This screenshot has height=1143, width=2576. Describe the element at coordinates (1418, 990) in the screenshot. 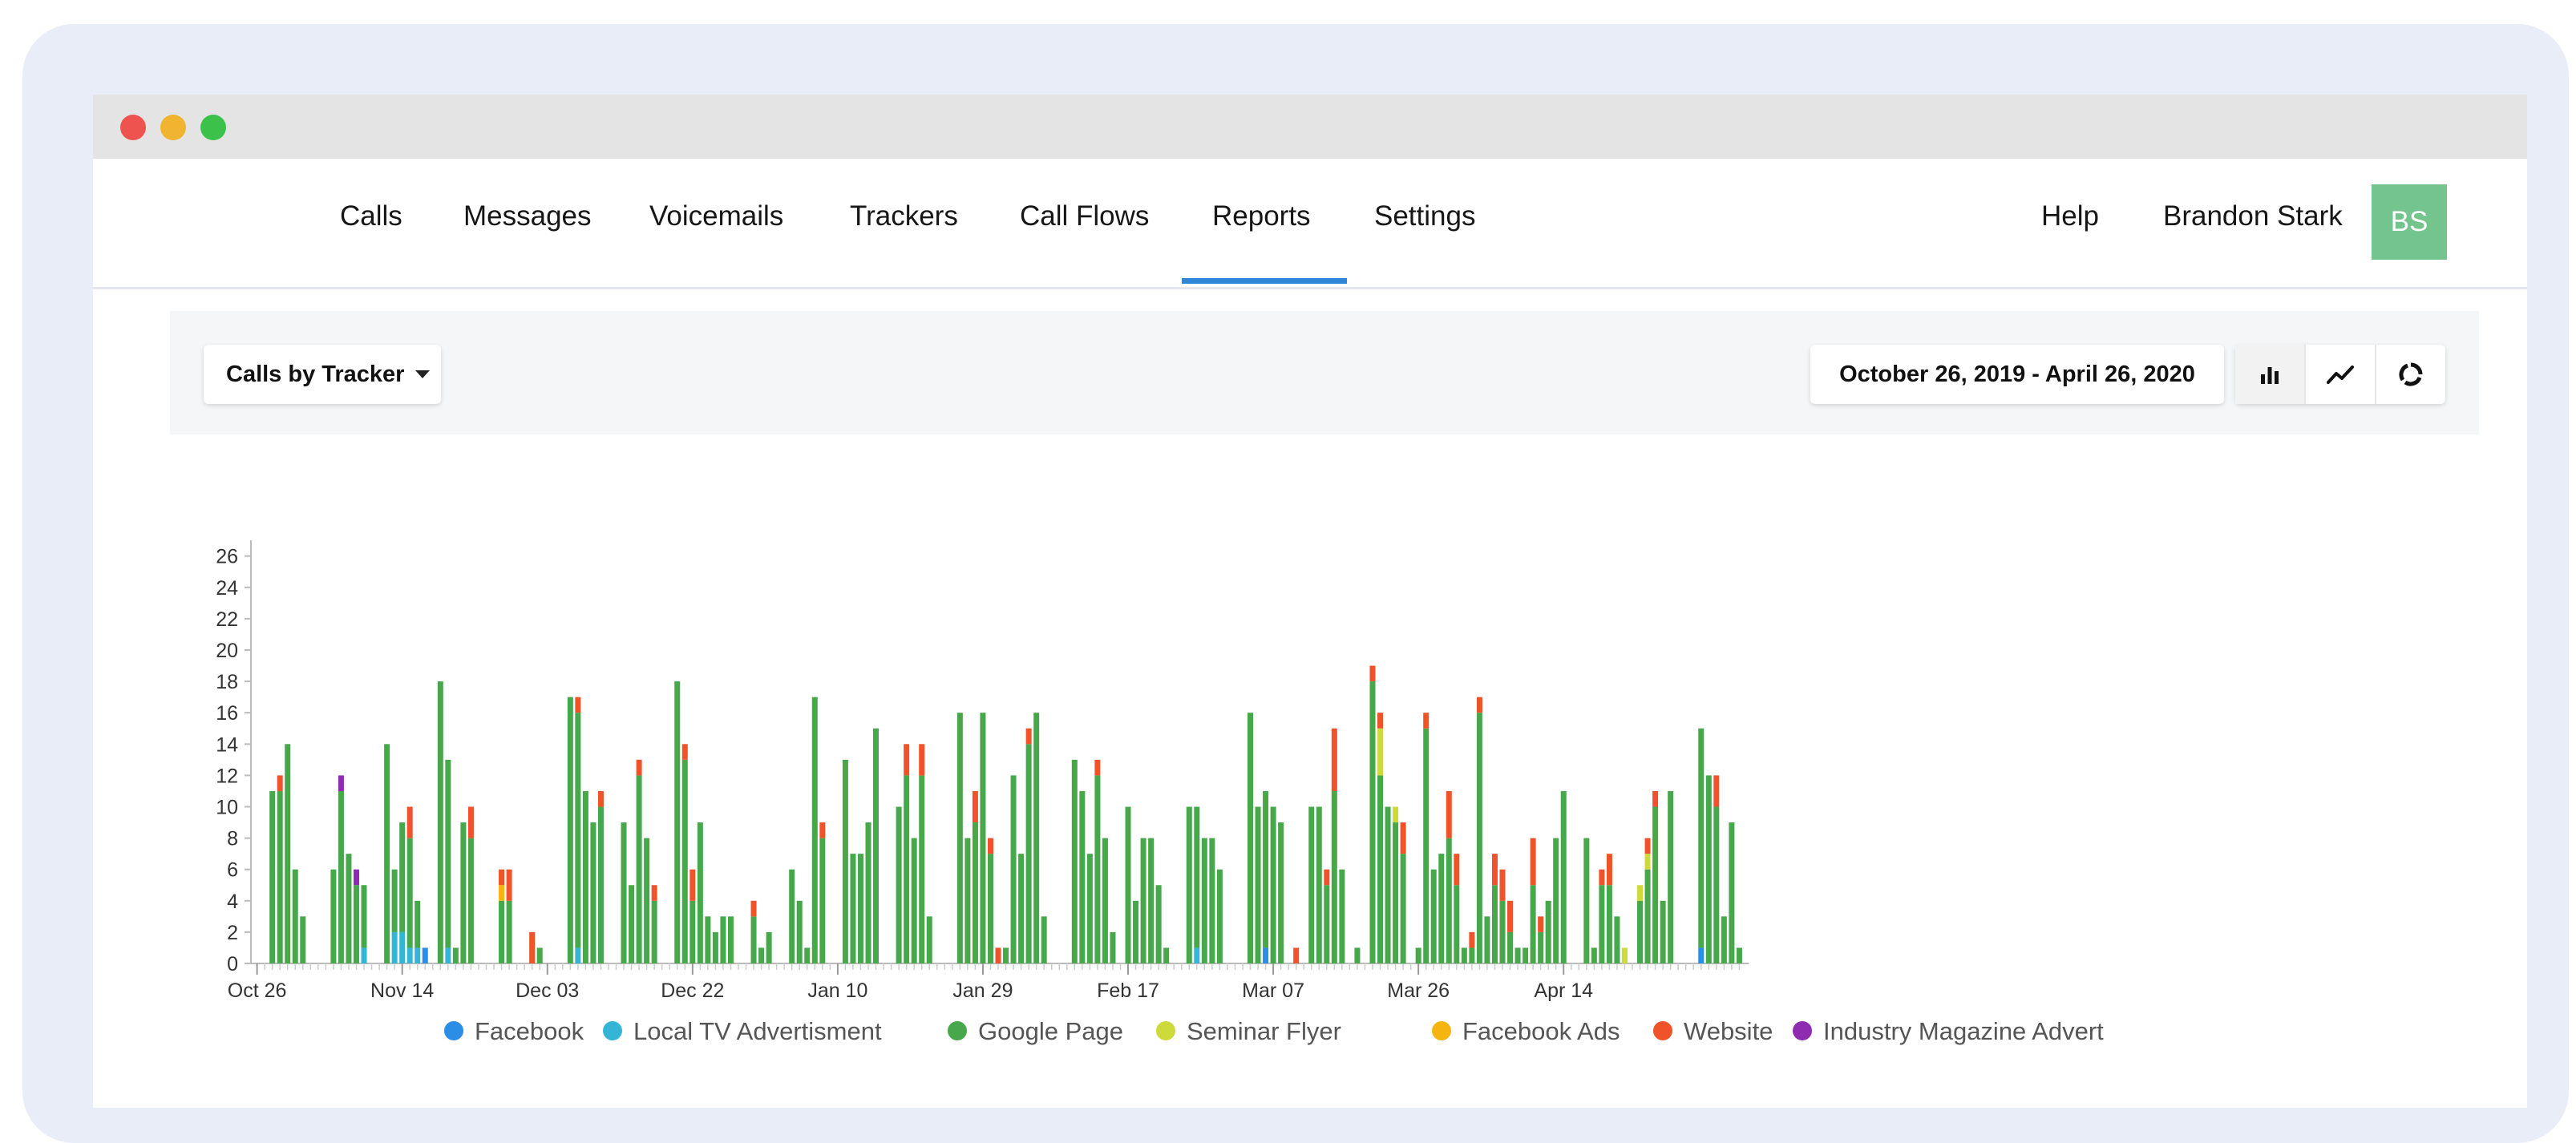

I see `x-tick-label: Mar 26` at that location.